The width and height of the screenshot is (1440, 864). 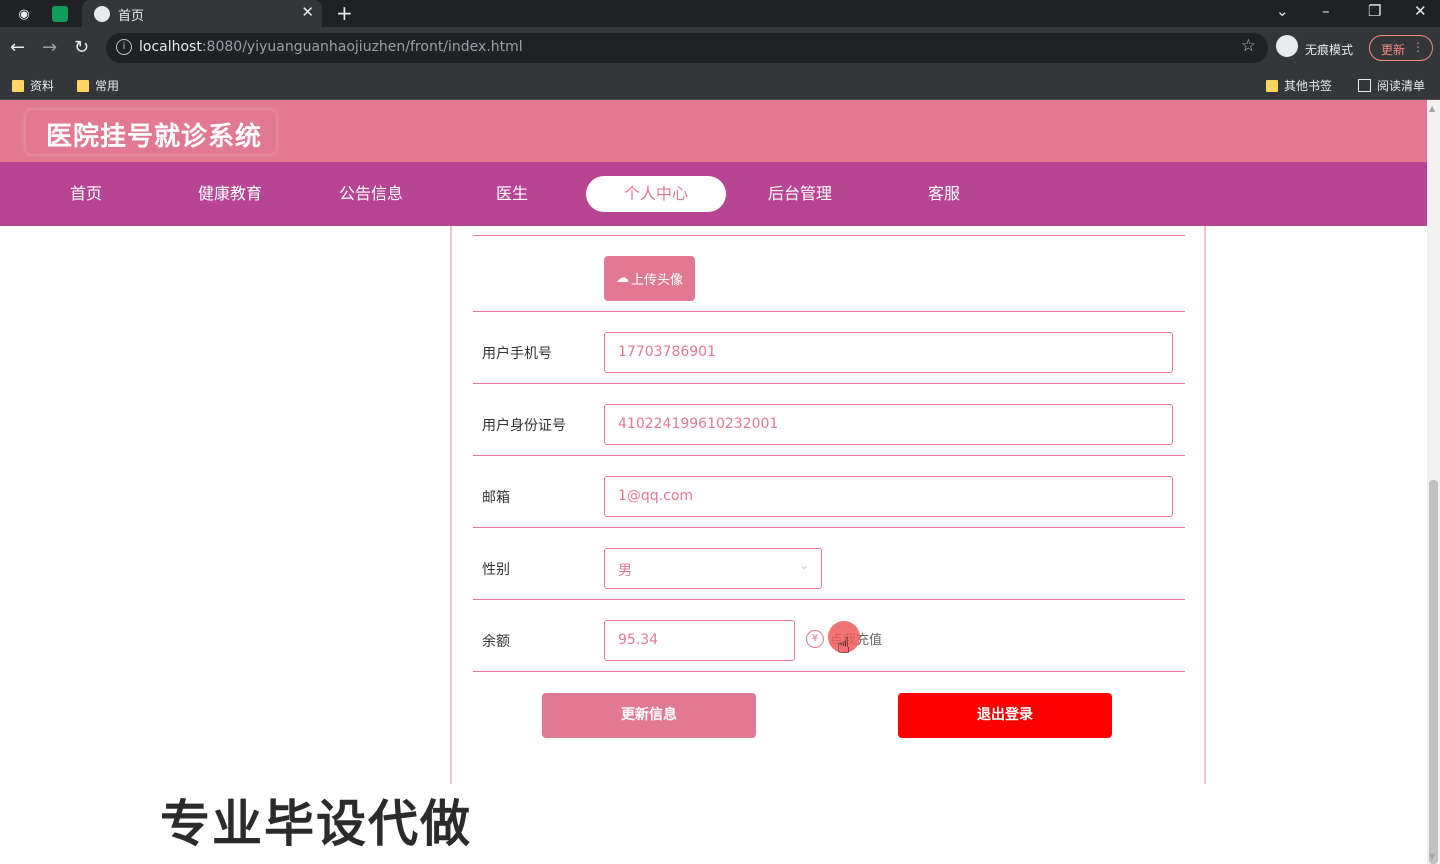 What do you see at coordinates (699, 640) in the screenshot?
I see `balance-field: 95.34` at bounding box center [699, 640].